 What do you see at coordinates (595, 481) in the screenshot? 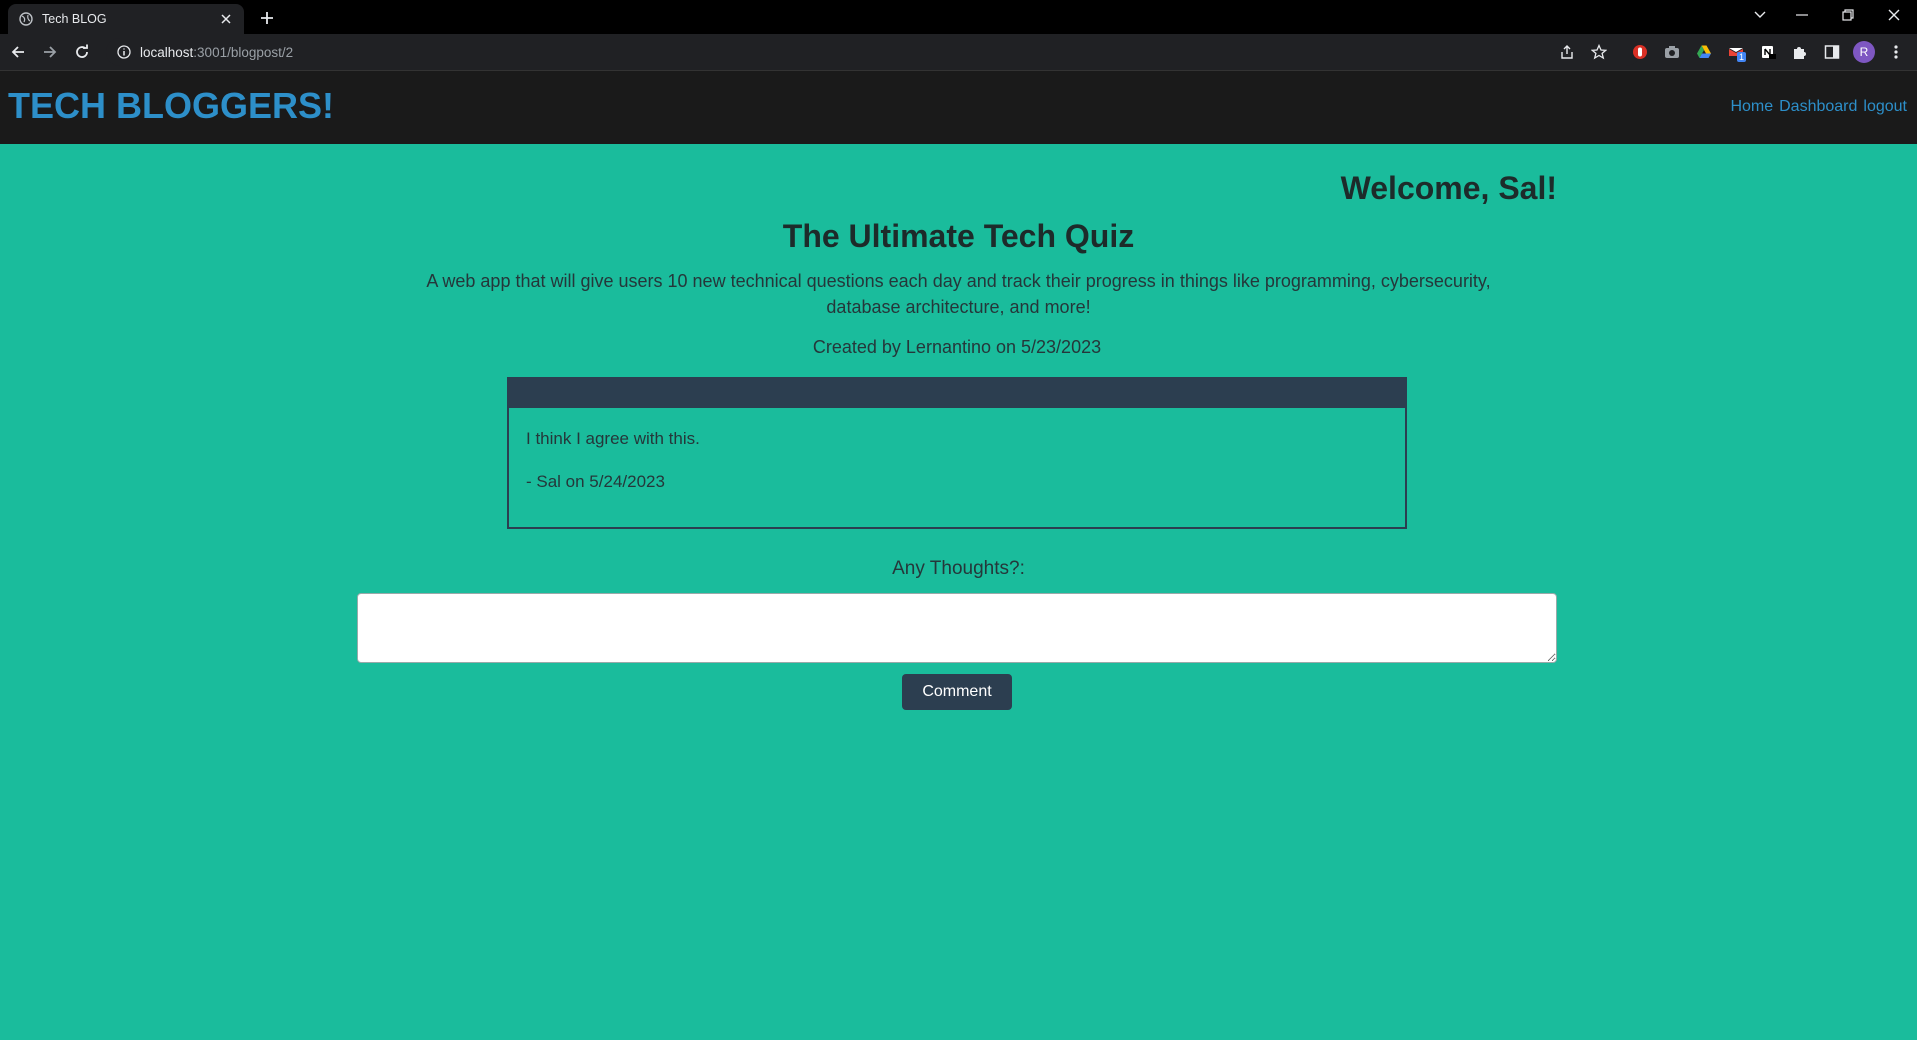
I see `comment-byline: - Sal on 5/24/2023` at bounding box center [595, 481].